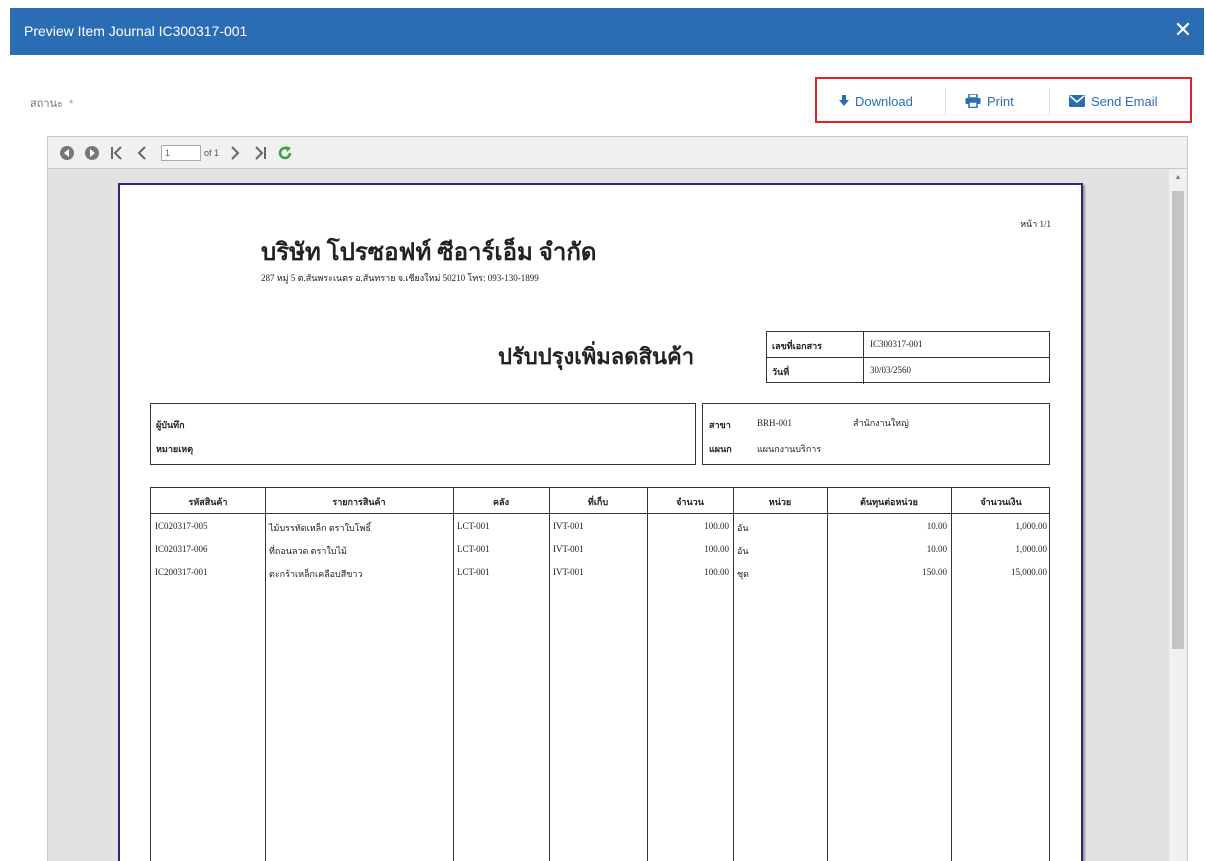  I want to click on doc-number-value: IC300317-001, so click(896, 344).